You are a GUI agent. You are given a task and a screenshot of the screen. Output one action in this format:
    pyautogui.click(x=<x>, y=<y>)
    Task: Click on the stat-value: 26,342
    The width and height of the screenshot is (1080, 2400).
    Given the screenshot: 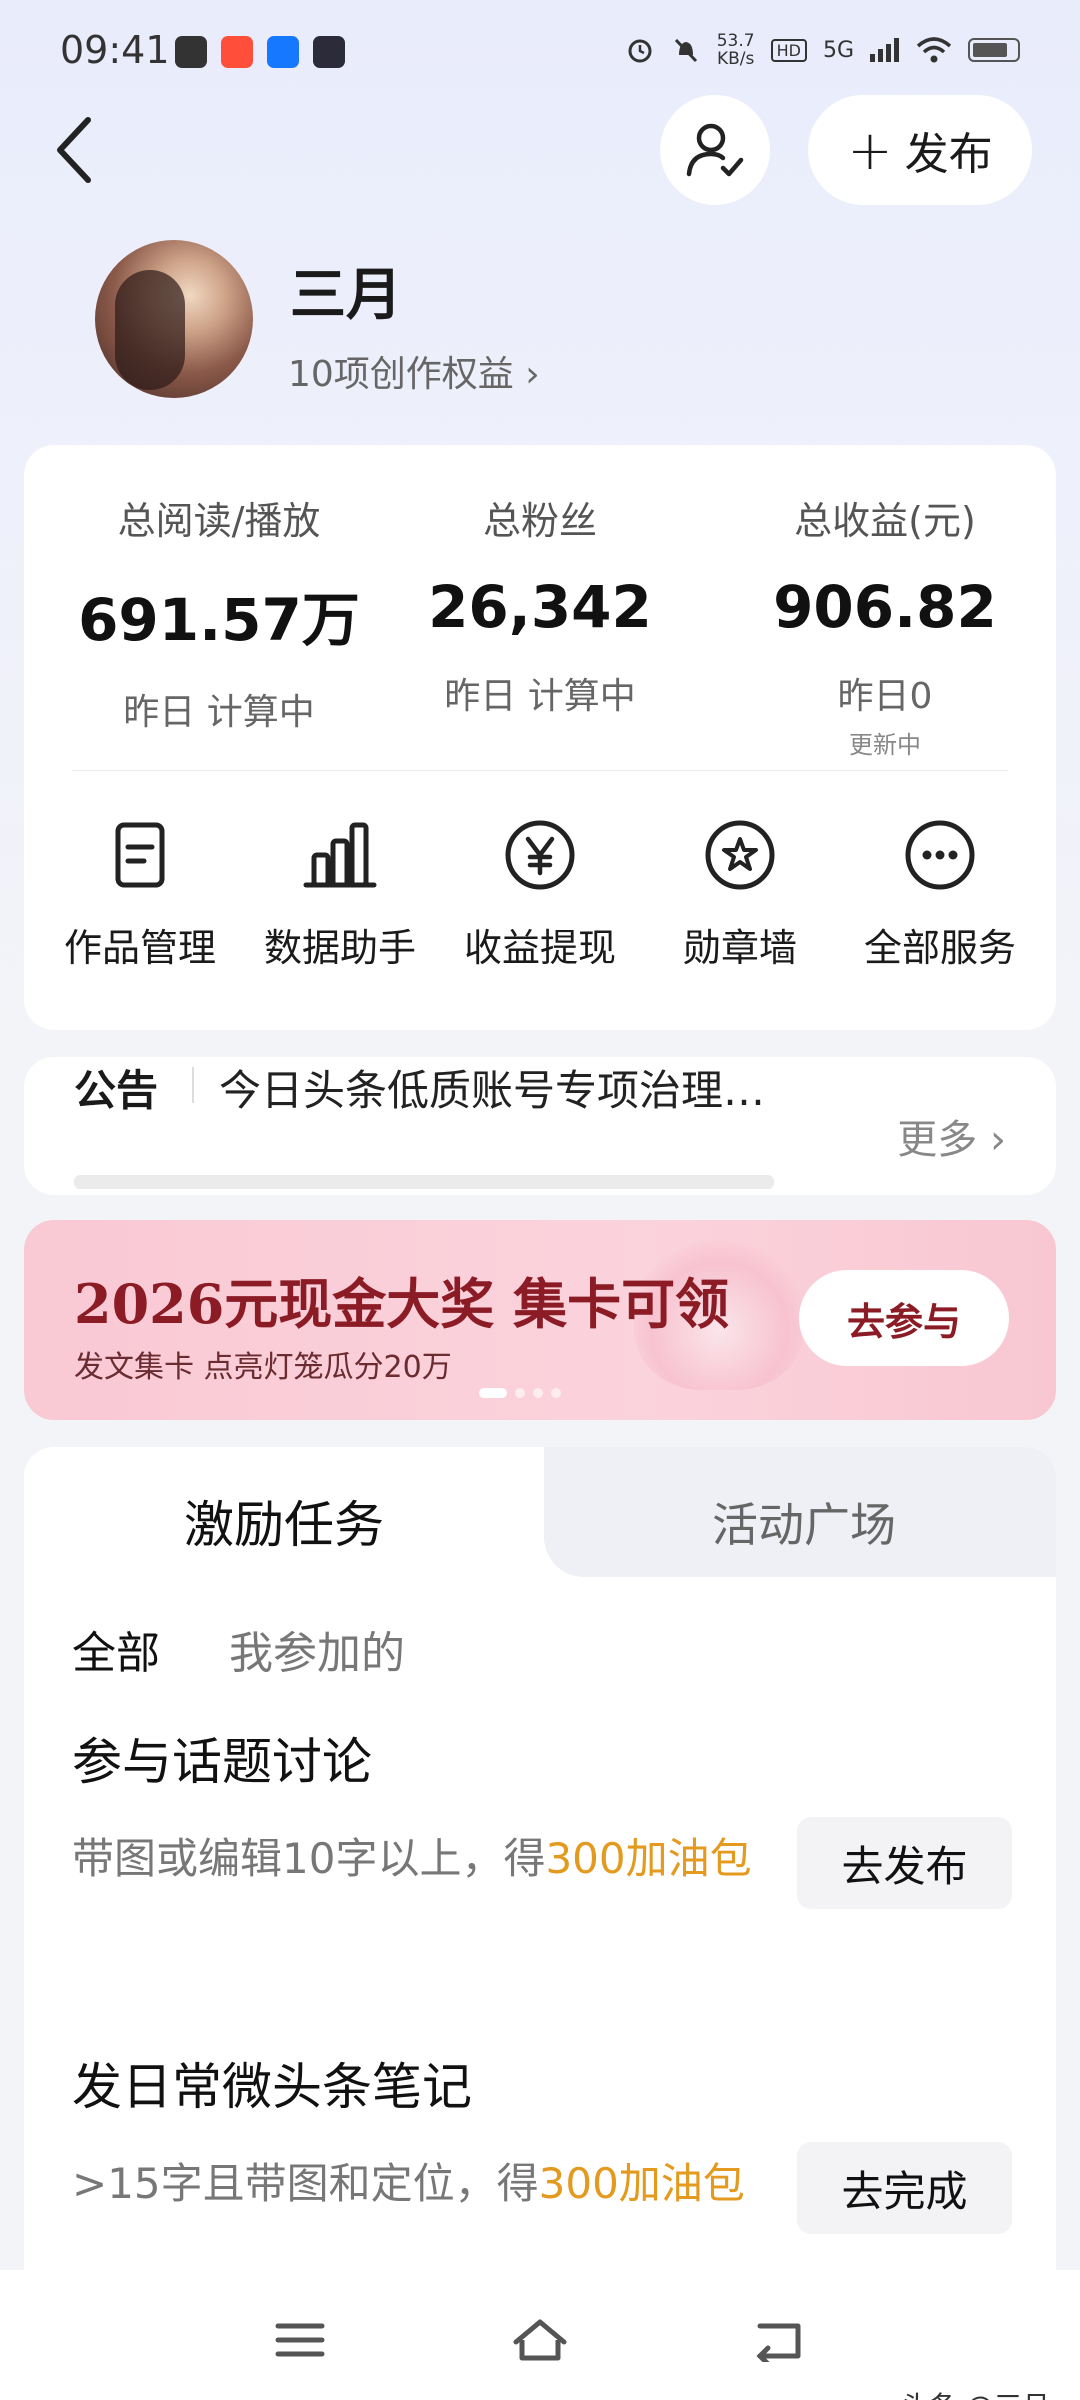 What is the action you would take?
    pyautogui.click(x=540, y=607)
    